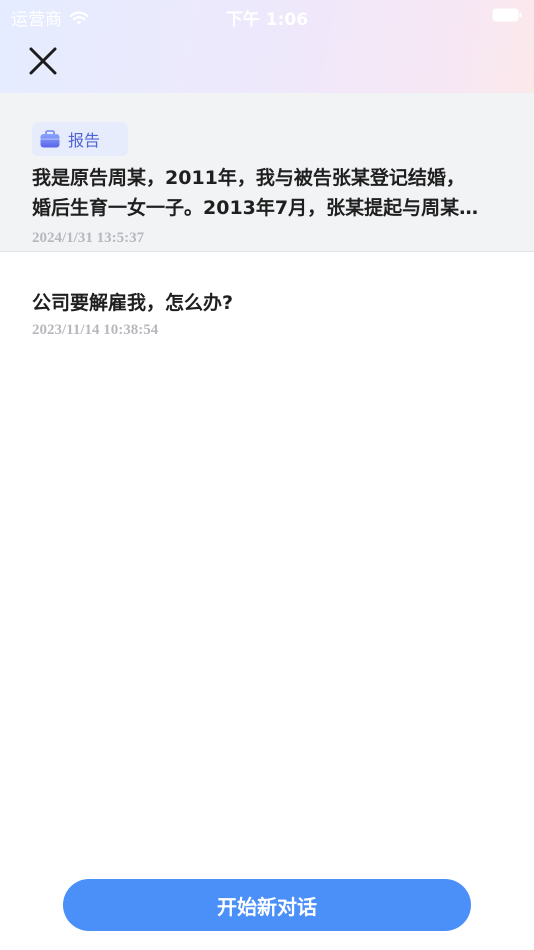 This screenshot has width=534, height=950. Describe the element at coordinates (267, 302) in the screenshot. I see `conversation-item-question: 公司要解雇我，怎么办? 2023/11/14 10:38:54` at that location.